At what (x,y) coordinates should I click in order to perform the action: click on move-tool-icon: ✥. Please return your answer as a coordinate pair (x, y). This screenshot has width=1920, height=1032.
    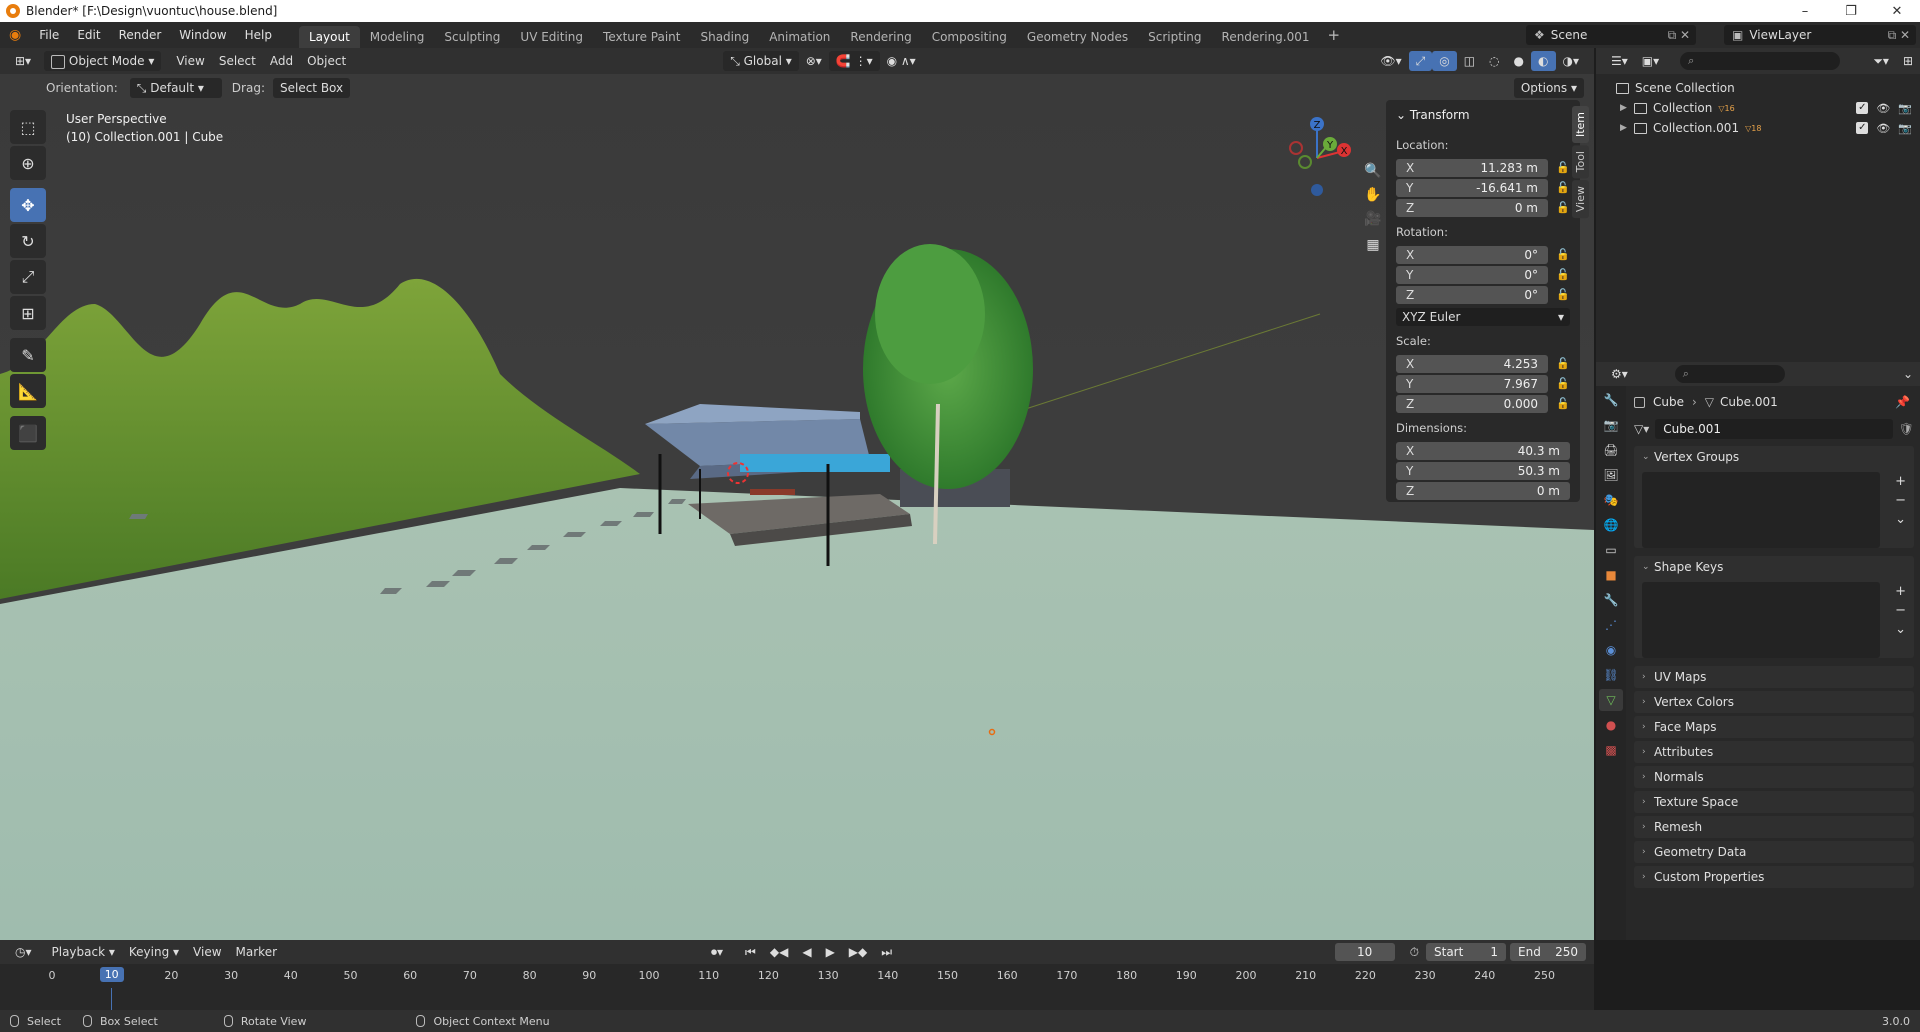
    Looking at the image, I should click on (28, 205).